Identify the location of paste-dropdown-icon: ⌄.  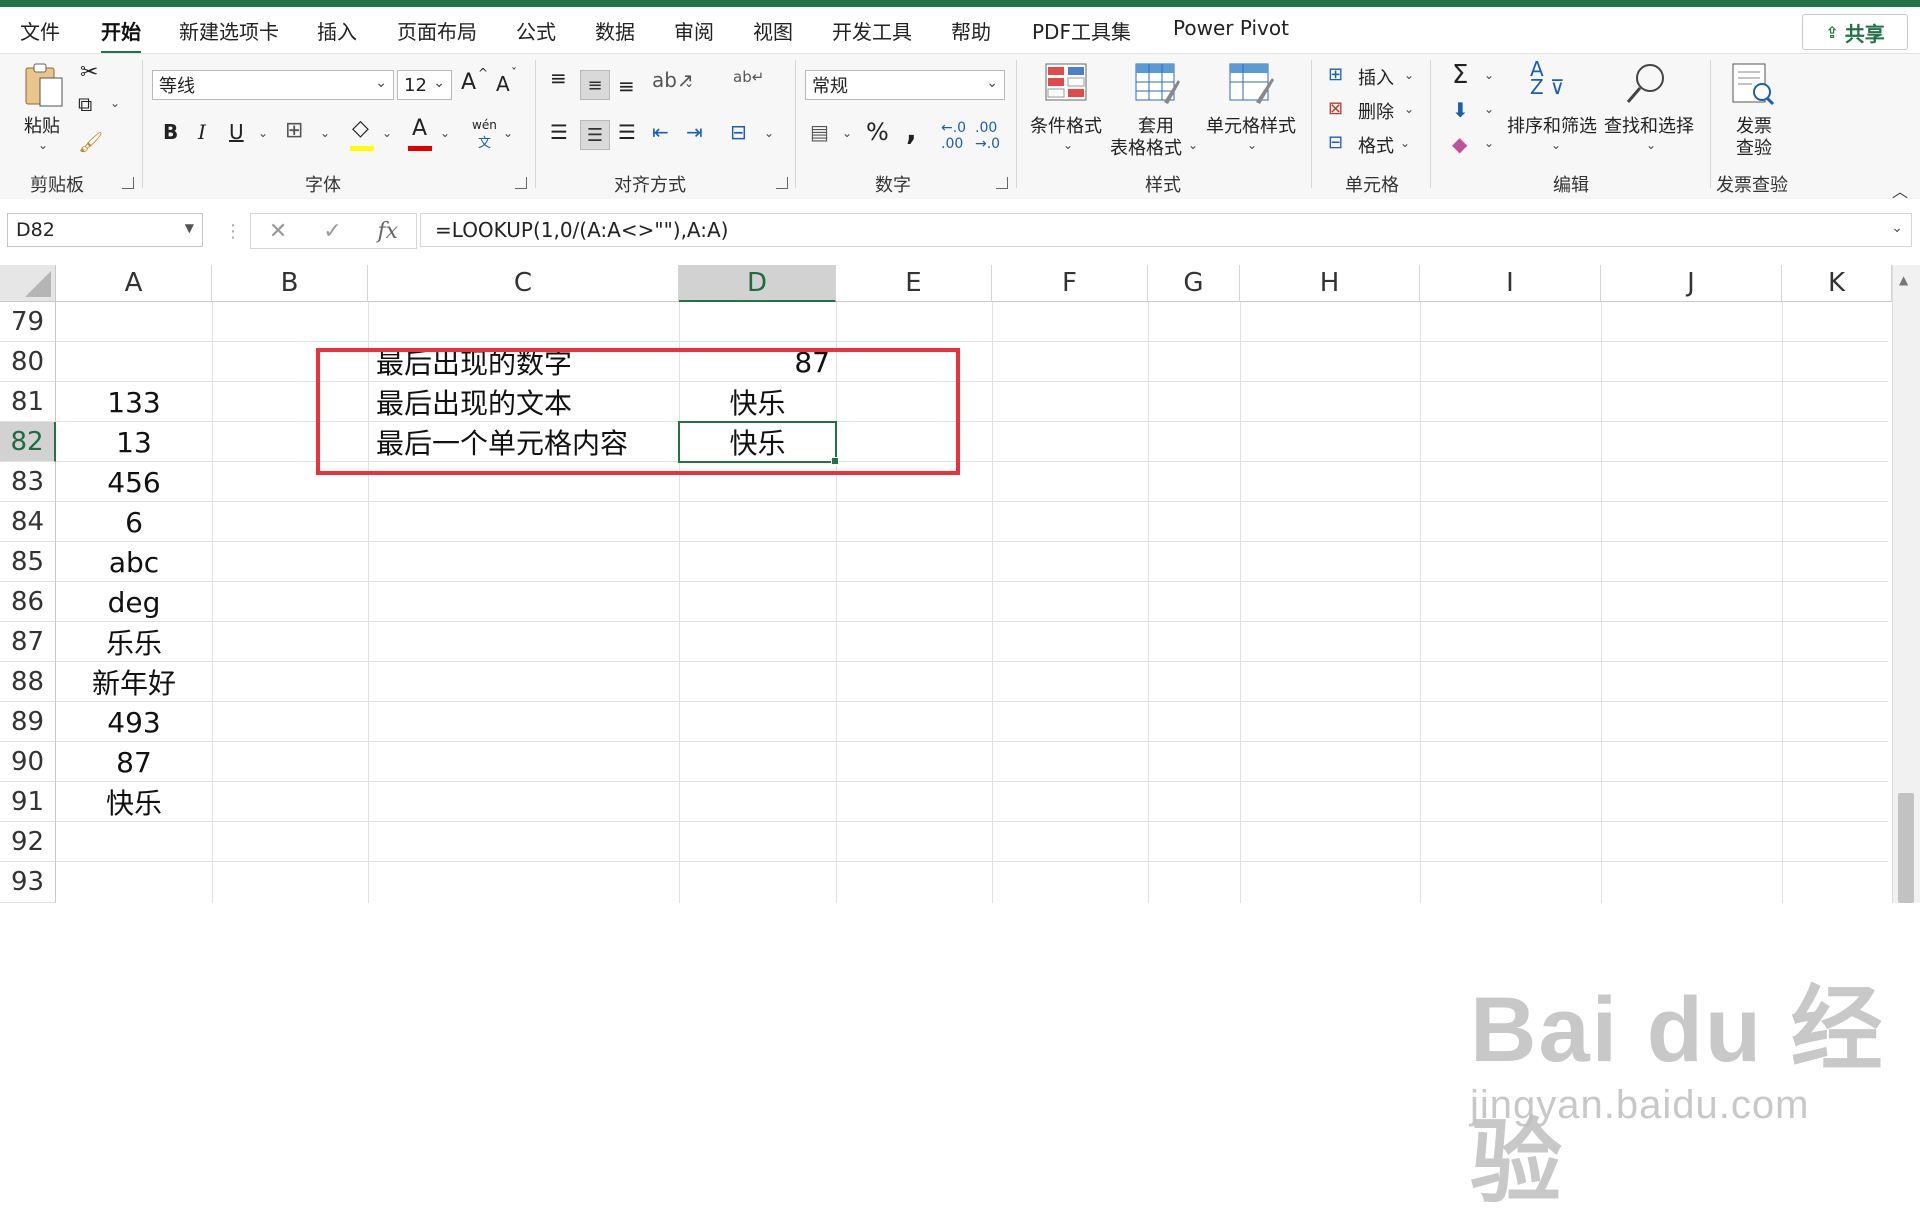
(43, 145).